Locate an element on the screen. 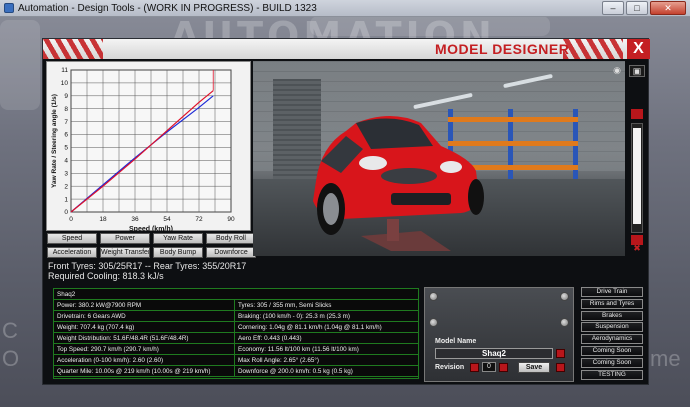 The height and width of the screenshot is (407, 690). nav-button-brakes: Brakes is located at coordinates (612, 315).